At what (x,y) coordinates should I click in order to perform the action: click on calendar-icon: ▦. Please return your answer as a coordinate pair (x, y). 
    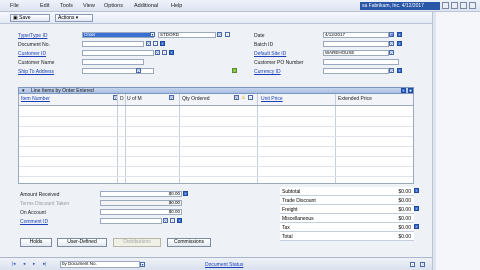
    Looking at the image, I should click on (391, 34).